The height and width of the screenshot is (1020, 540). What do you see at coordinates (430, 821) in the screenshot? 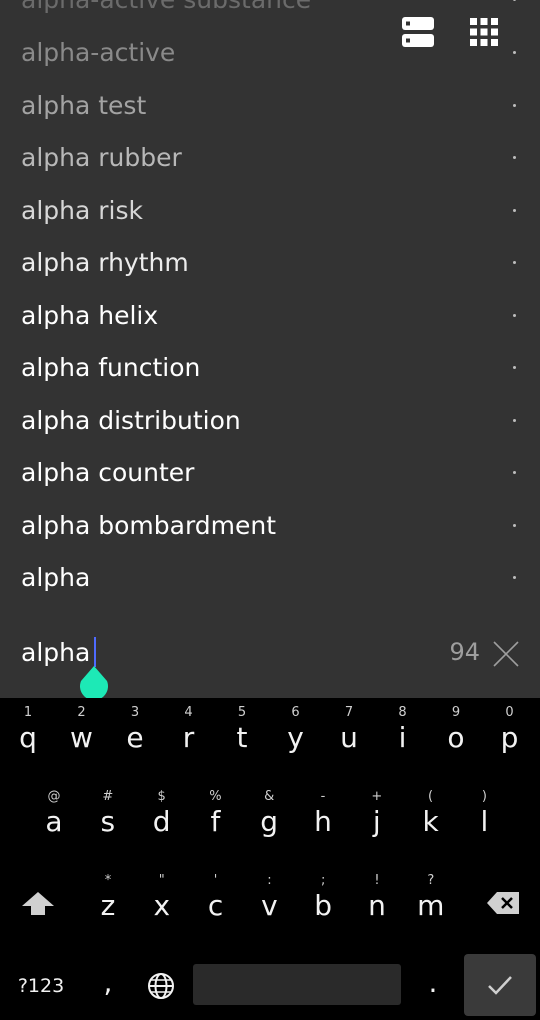
I see `key-label: k` at bounding box center [430, 821].